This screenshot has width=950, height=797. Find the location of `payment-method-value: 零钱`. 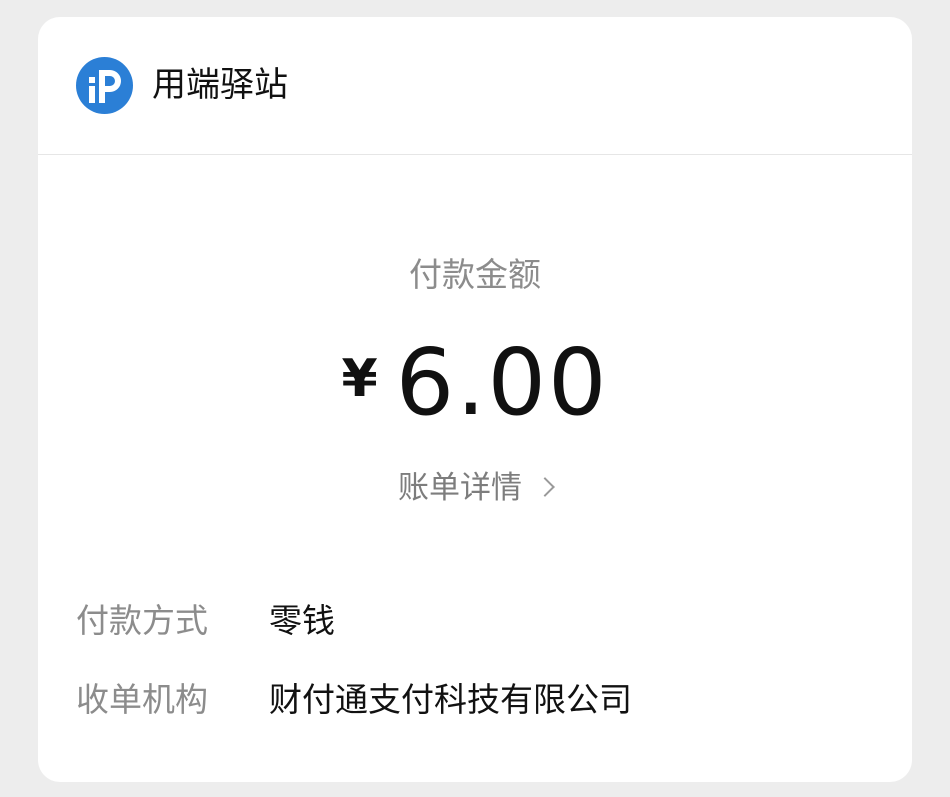

payment-method-value: 零钱 is located at coordinates (302, 620).